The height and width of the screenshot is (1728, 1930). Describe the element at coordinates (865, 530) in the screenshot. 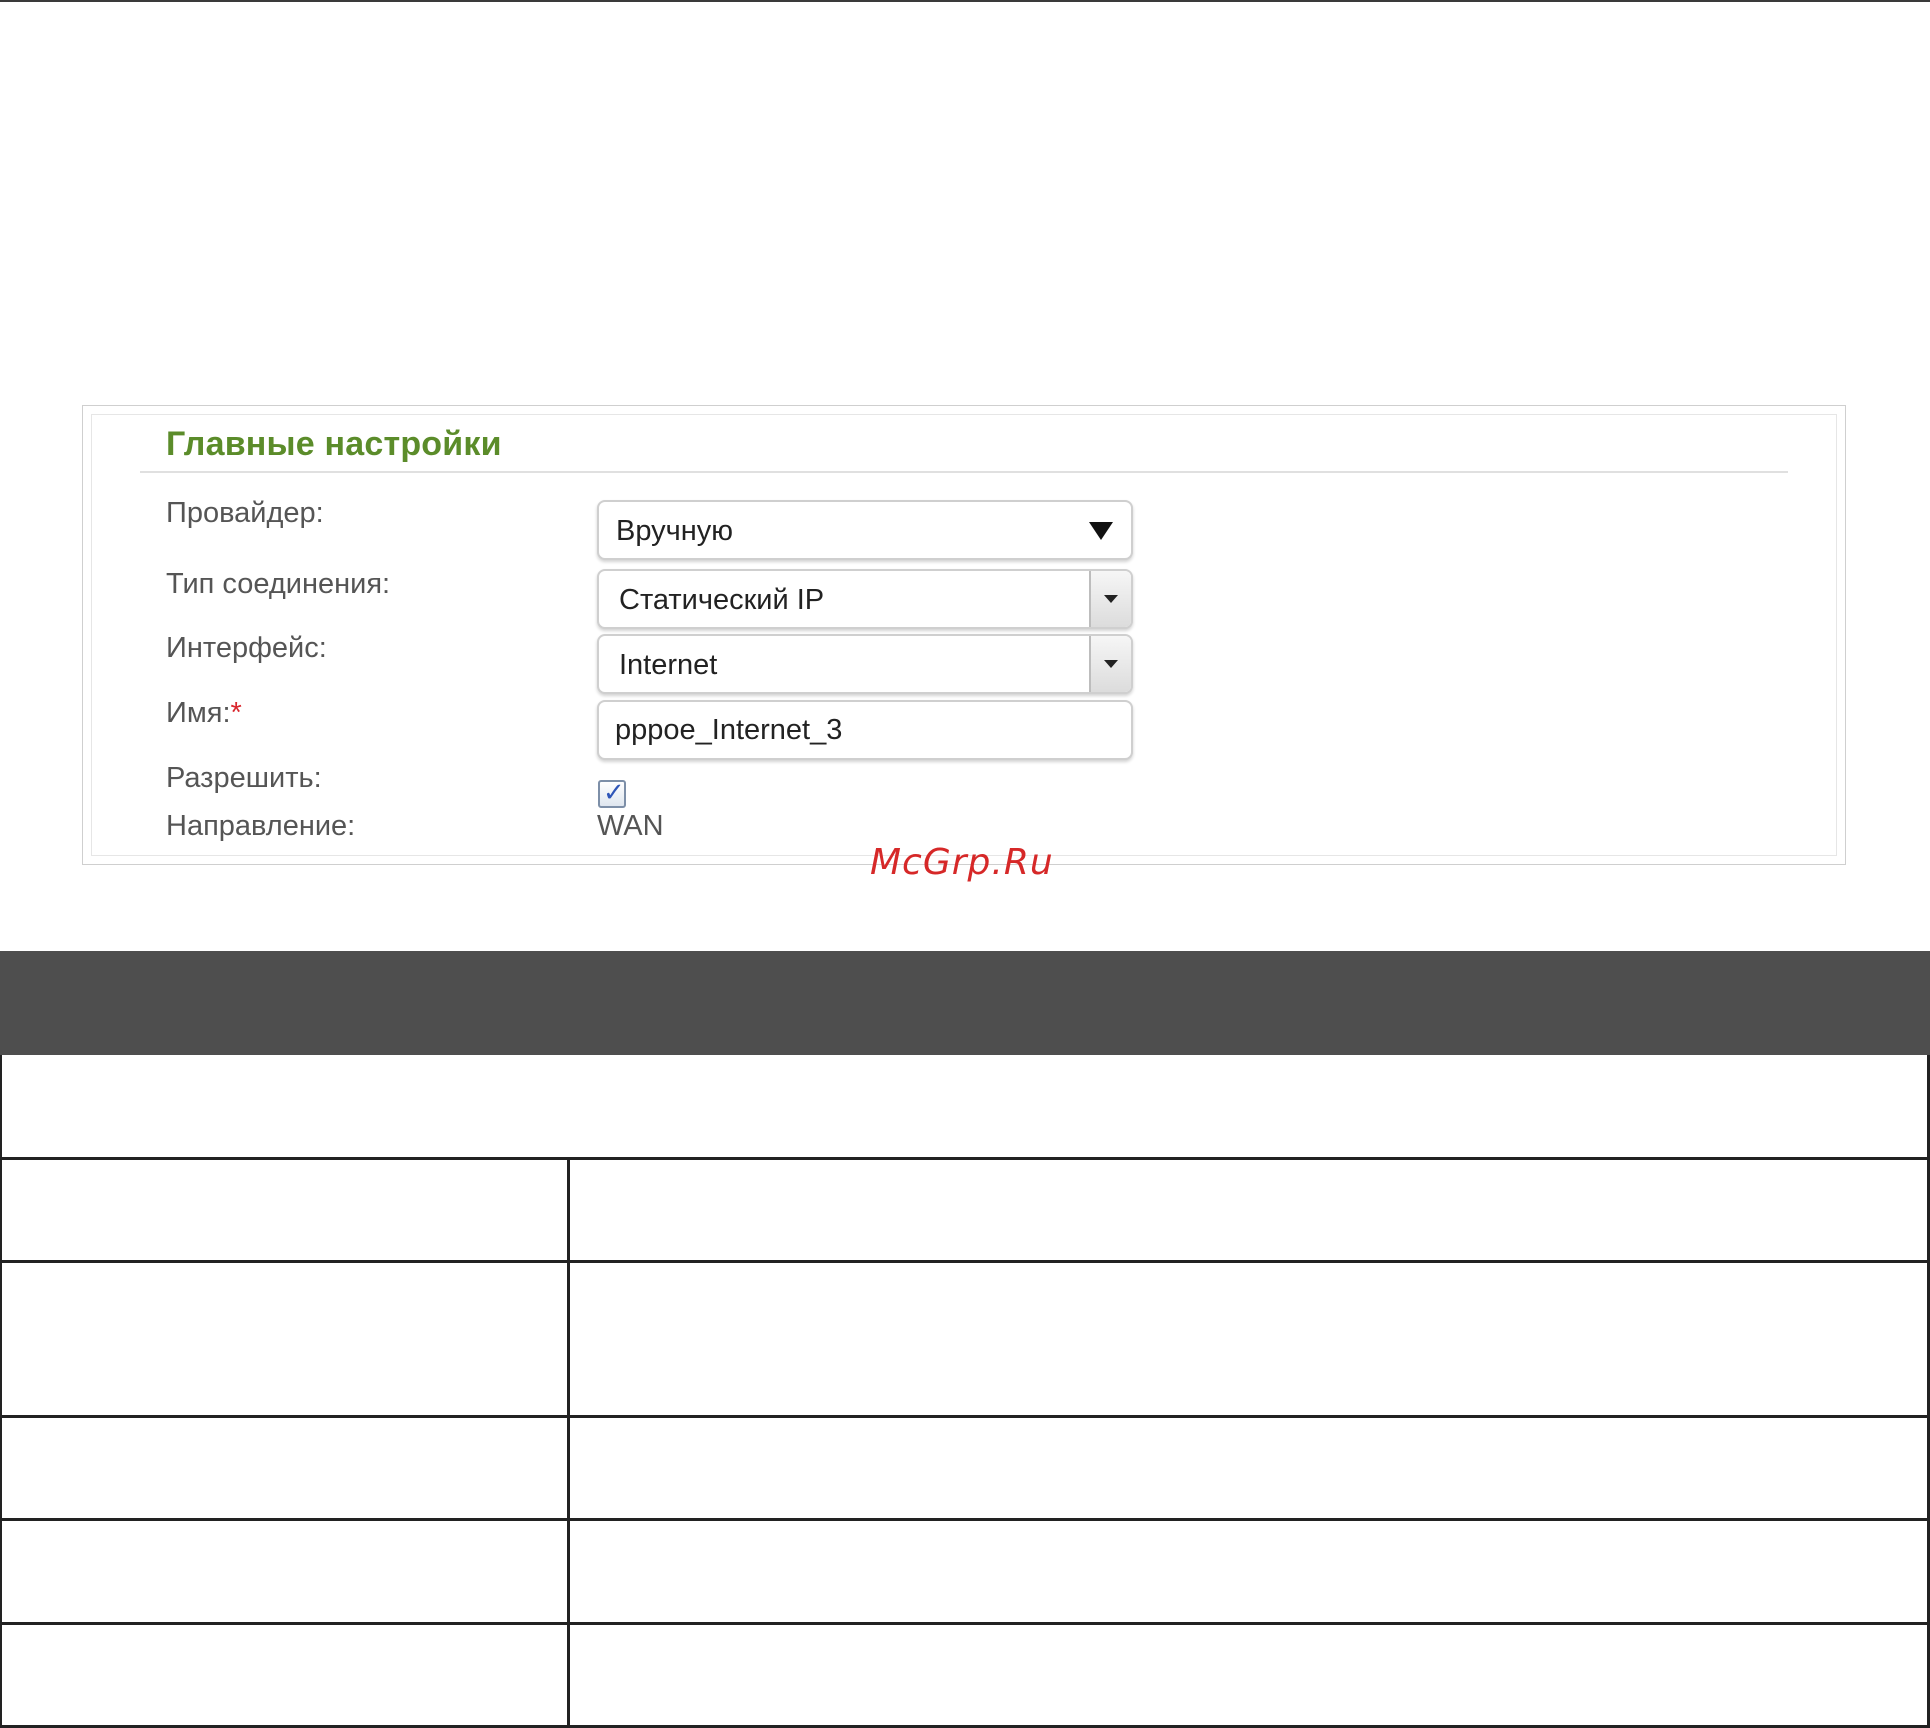

I see `provider-select: Вручную` at that location.